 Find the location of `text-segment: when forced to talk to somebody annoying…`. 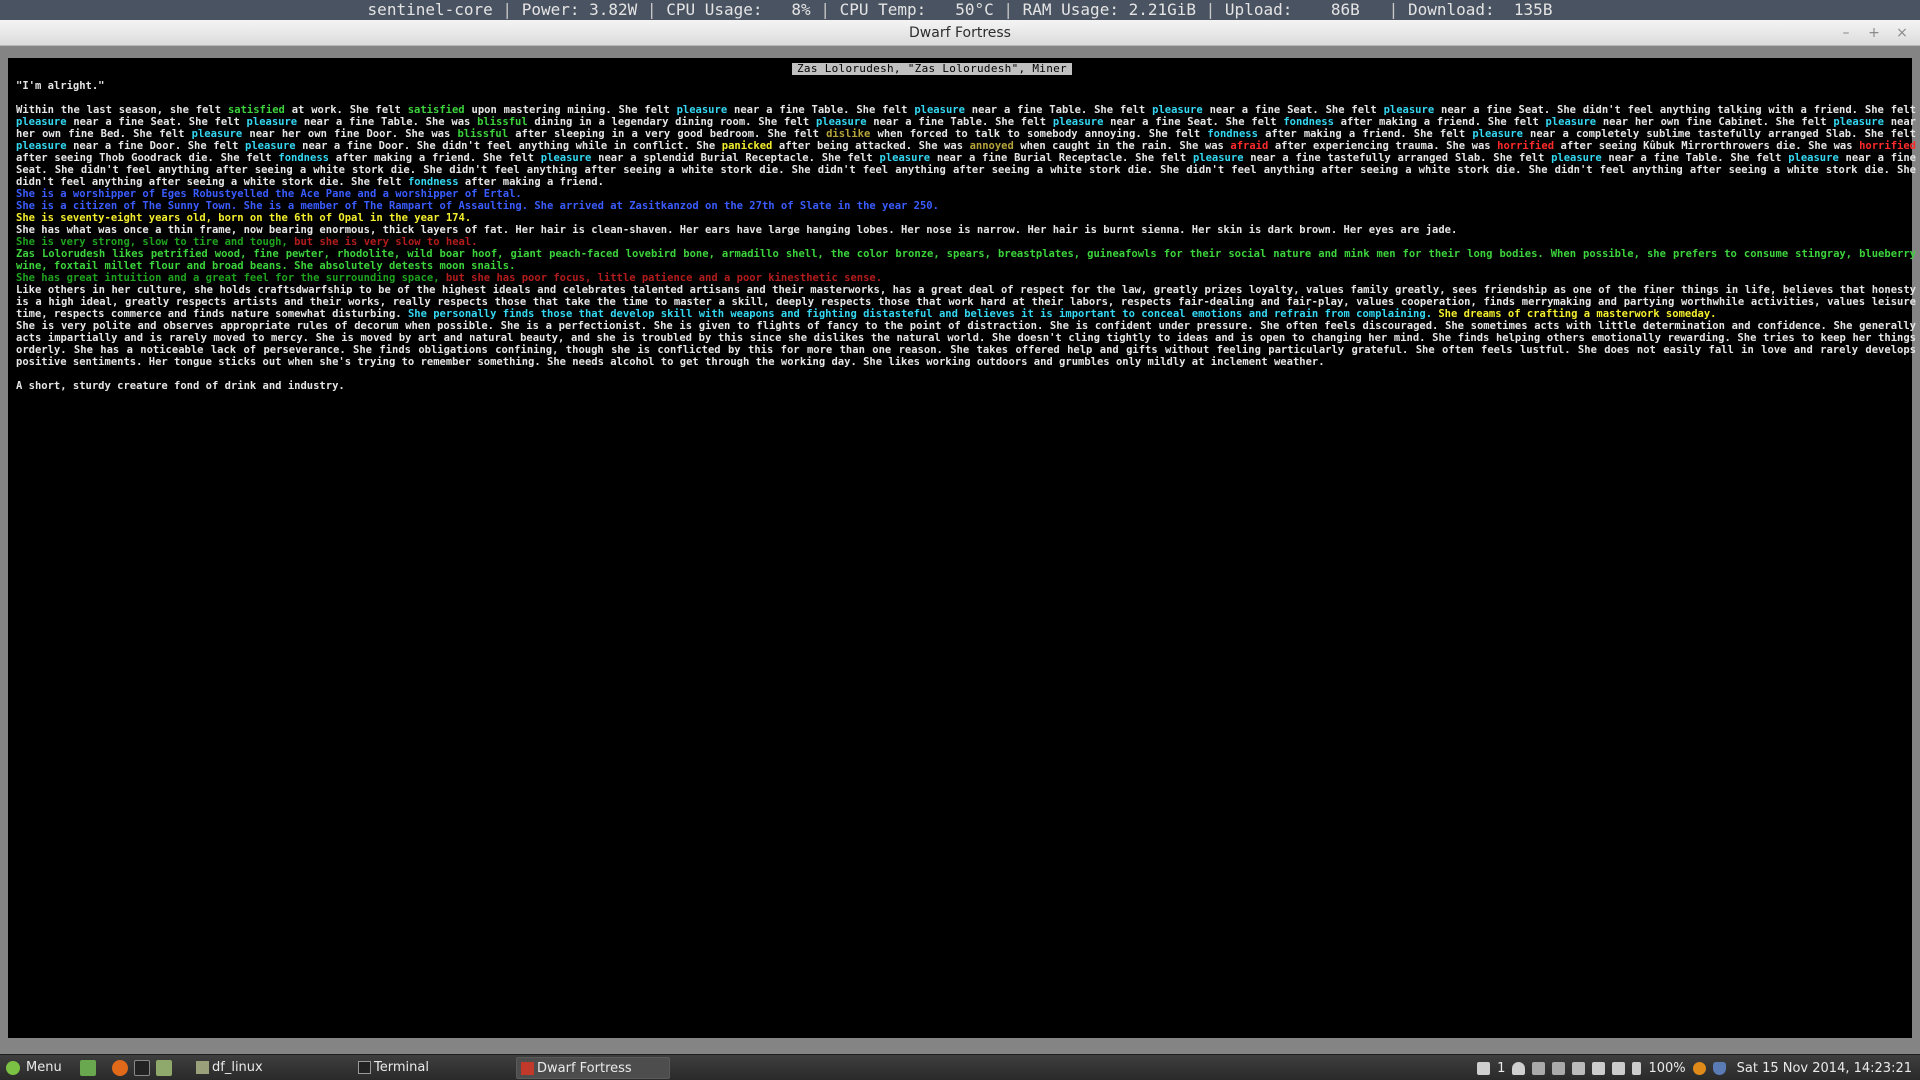

text-segment: when forced to talk to somebody annoying… is located at coordinates (1039, 134).